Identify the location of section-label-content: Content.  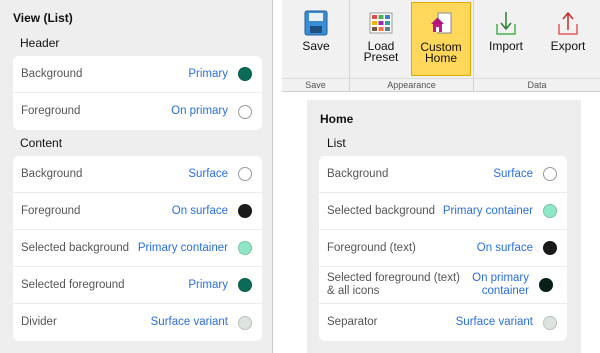
(41, 143).